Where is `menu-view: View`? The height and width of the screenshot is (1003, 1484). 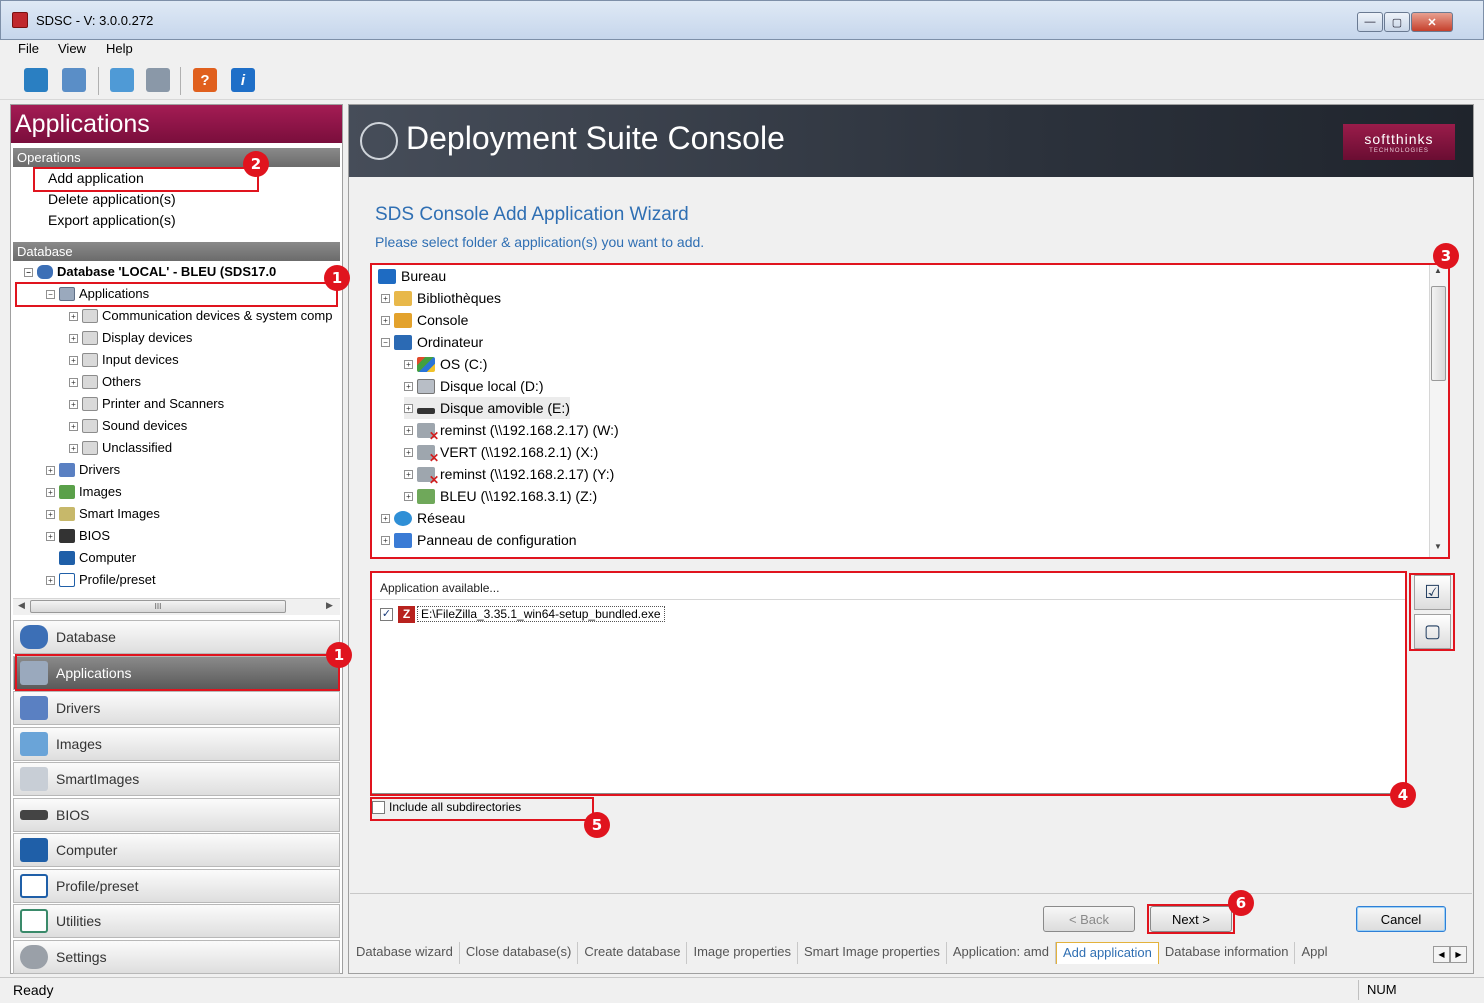
menu-view: View is located at coordinates (72, 48).